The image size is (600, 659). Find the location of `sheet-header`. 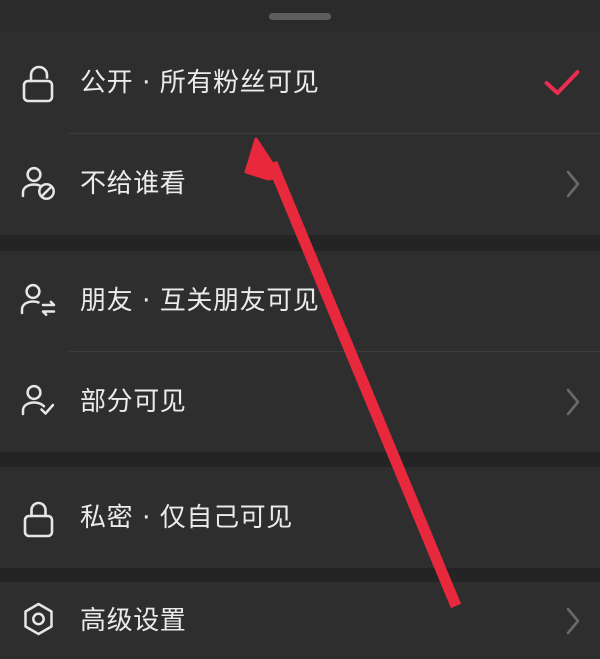

sheet-header is located at coordinates (300, 16).